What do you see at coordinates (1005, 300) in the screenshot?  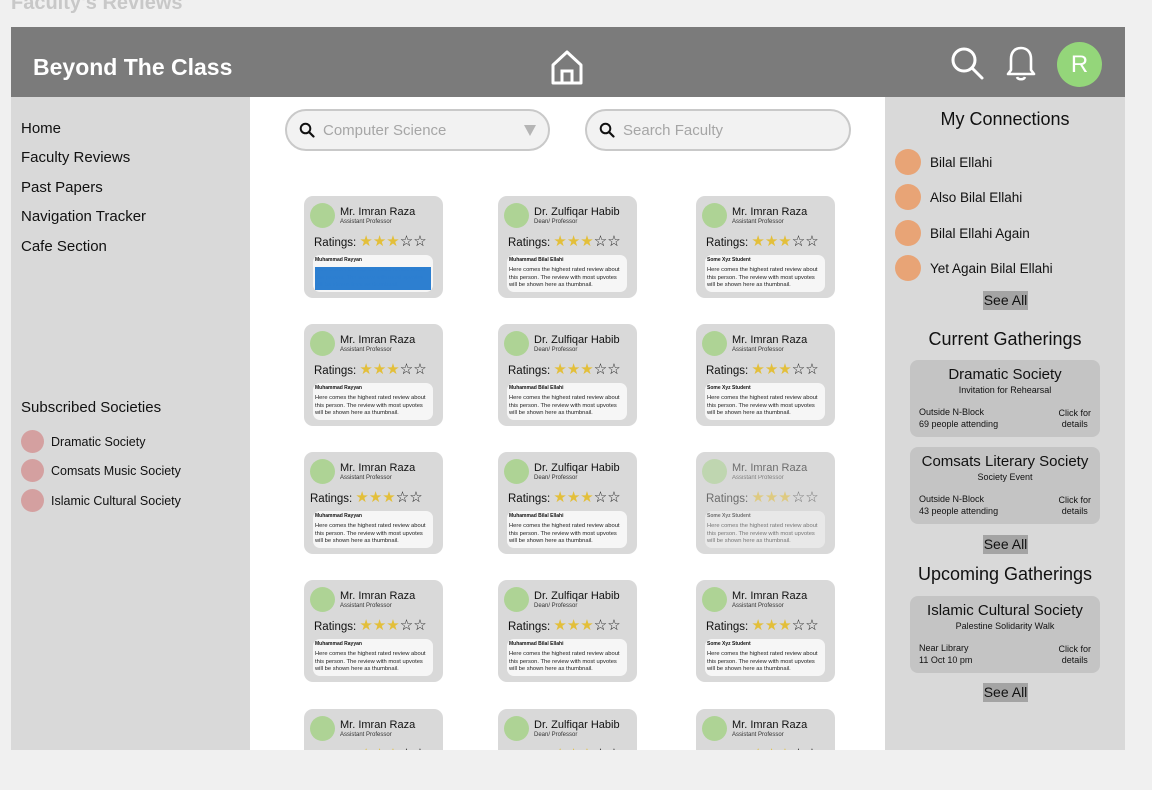 I see `see-all-connections-button: See All` at bounding box center [1005, 300].